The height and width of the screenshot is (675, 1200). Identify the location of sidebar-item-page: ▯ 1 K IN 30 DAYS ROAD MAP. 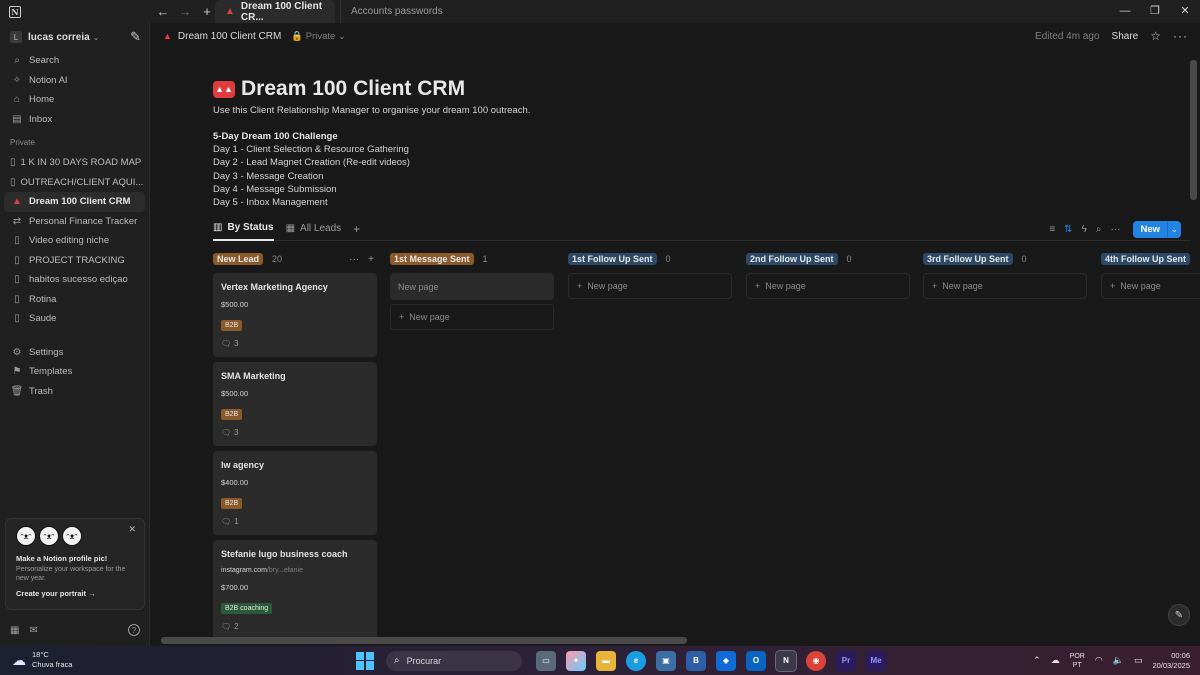
(74, 163).